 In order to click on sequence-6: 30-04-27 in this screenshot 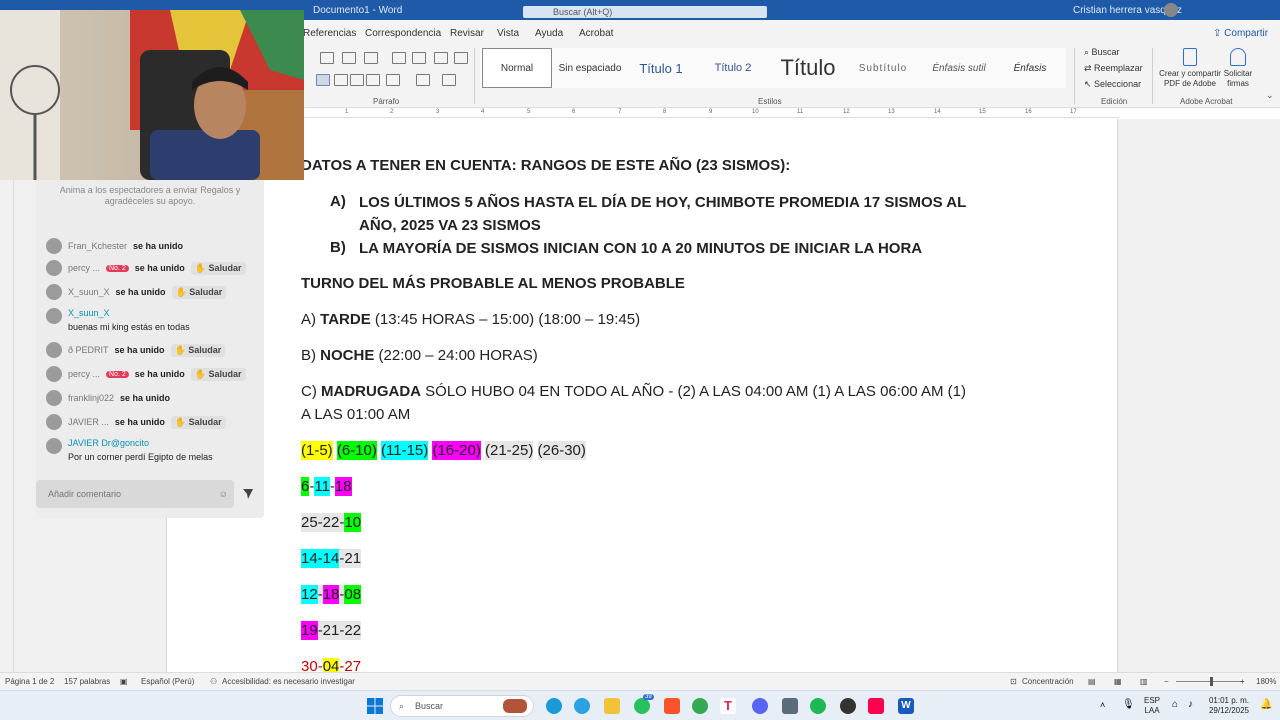, I will do `click(331, 665)`.